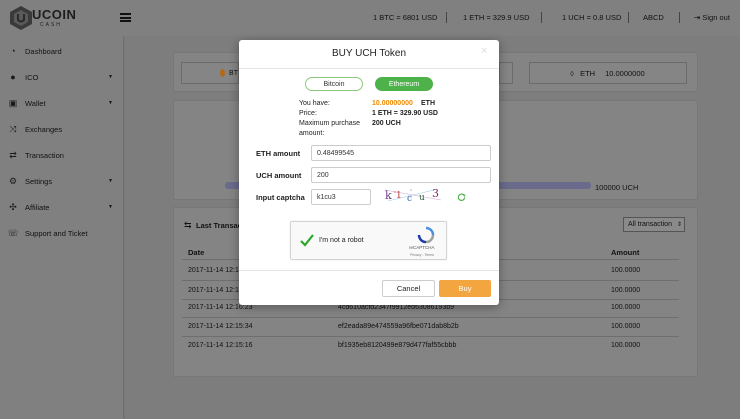  I want to click on svg-text: 3, so click(435, 193).